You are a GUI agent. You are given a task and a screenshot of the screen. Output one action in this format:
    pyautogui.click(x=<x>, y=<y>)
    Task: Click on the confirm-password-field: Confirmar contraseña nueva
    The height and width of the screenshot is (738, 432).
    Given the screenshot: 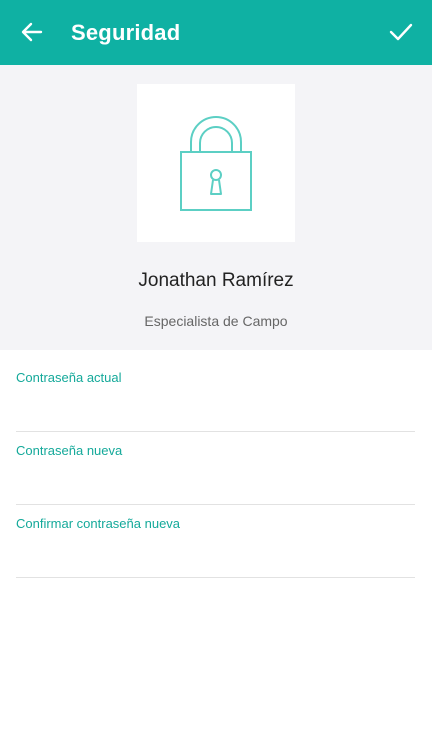 What is the action you would take?
    pyautogui.click(x=215, y=546)
    